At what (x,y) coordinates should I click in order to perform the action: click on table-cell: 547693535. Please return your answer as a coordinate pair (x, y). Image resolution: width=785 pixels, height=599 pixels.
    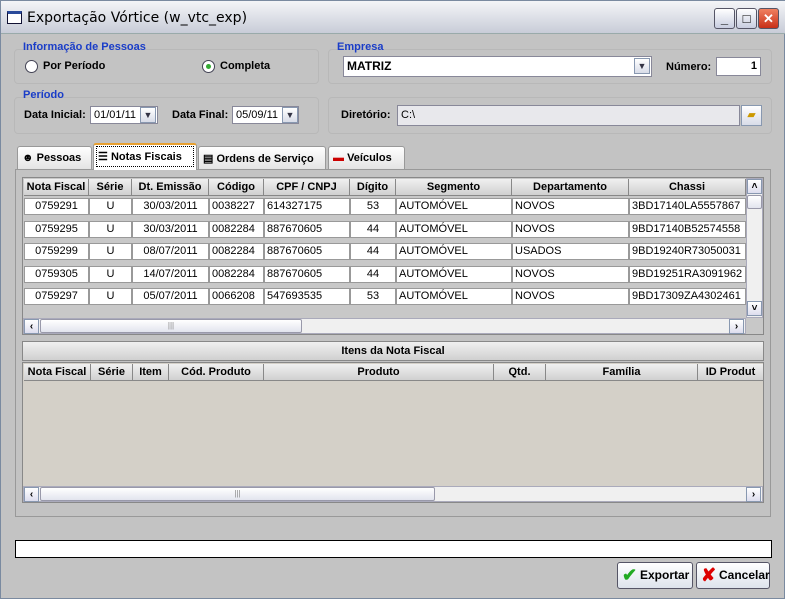
    Looking at the image, I should click on (307, 296).